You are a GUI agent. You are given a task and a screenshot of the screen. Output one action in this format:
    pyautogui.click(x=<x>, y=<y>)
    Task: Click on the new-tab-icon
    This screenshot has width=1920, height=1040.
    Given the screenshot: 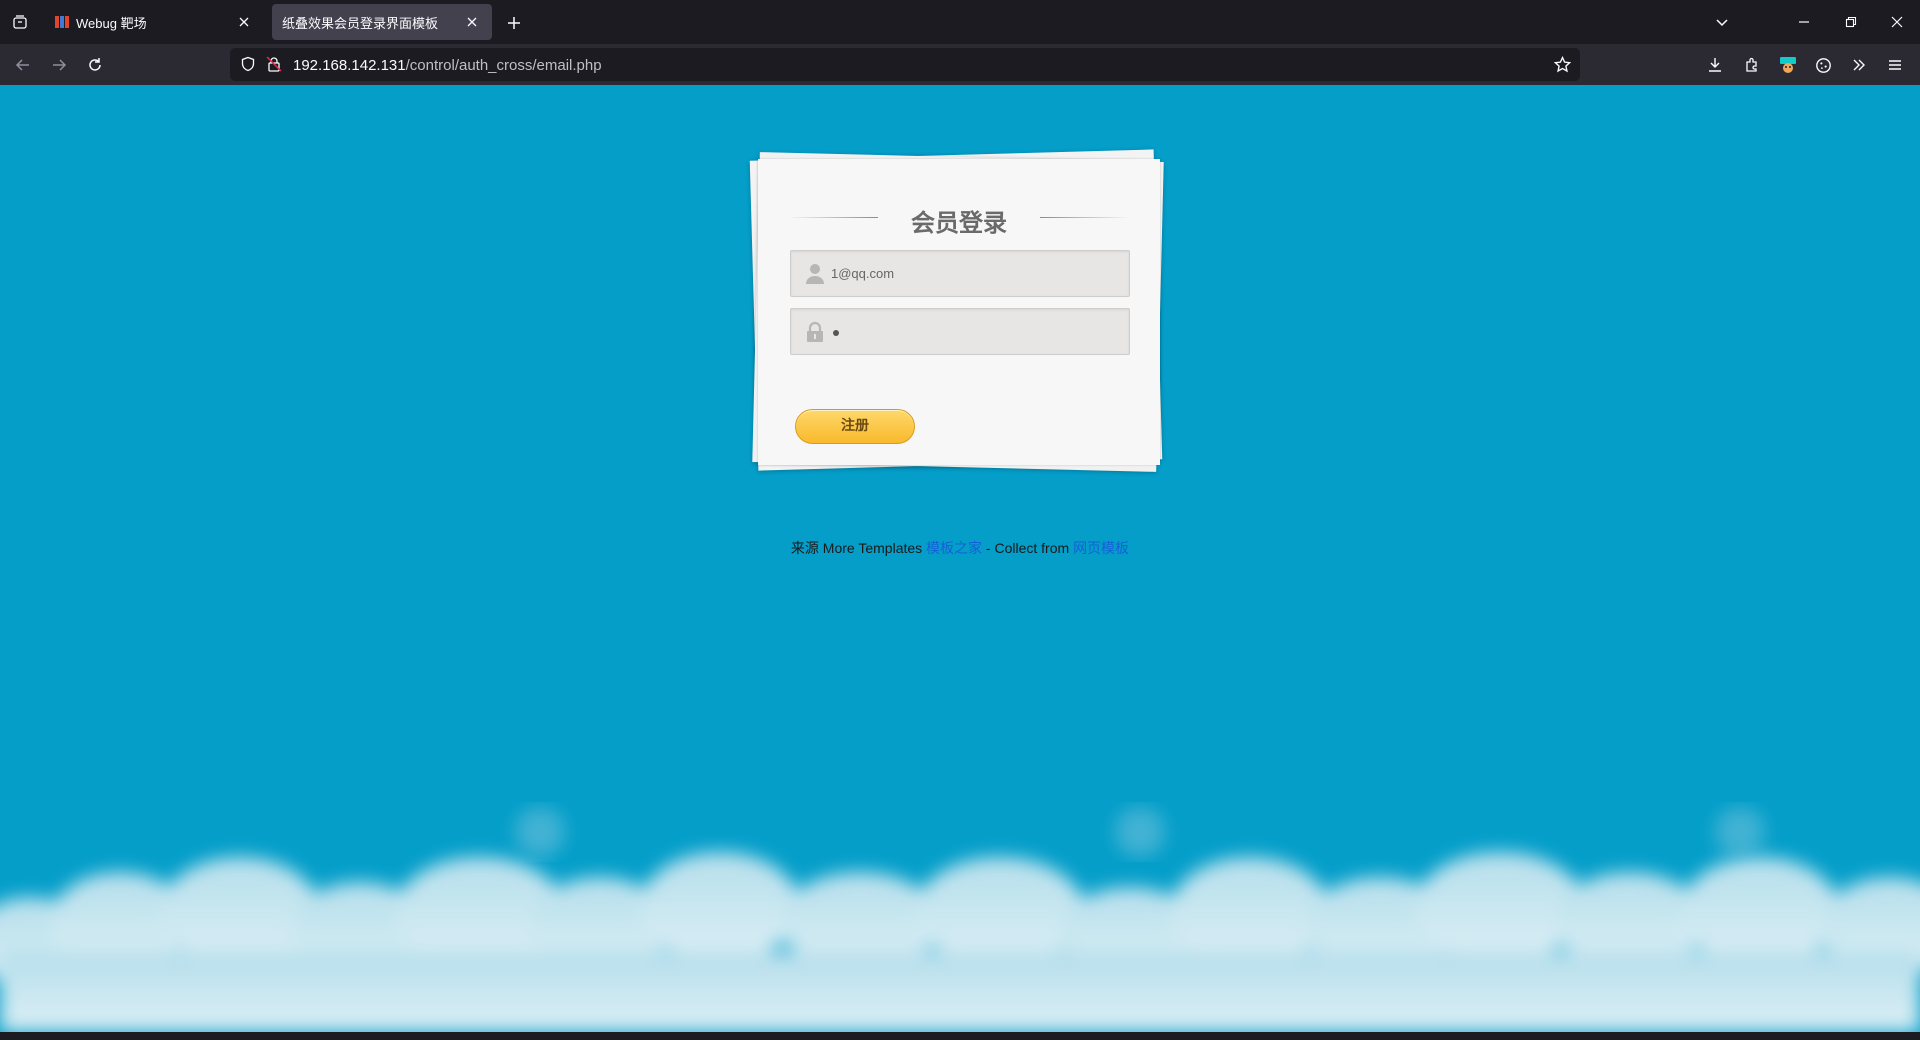 What is the action you would take?
    pyautogui.click(x=514, y=23)
    